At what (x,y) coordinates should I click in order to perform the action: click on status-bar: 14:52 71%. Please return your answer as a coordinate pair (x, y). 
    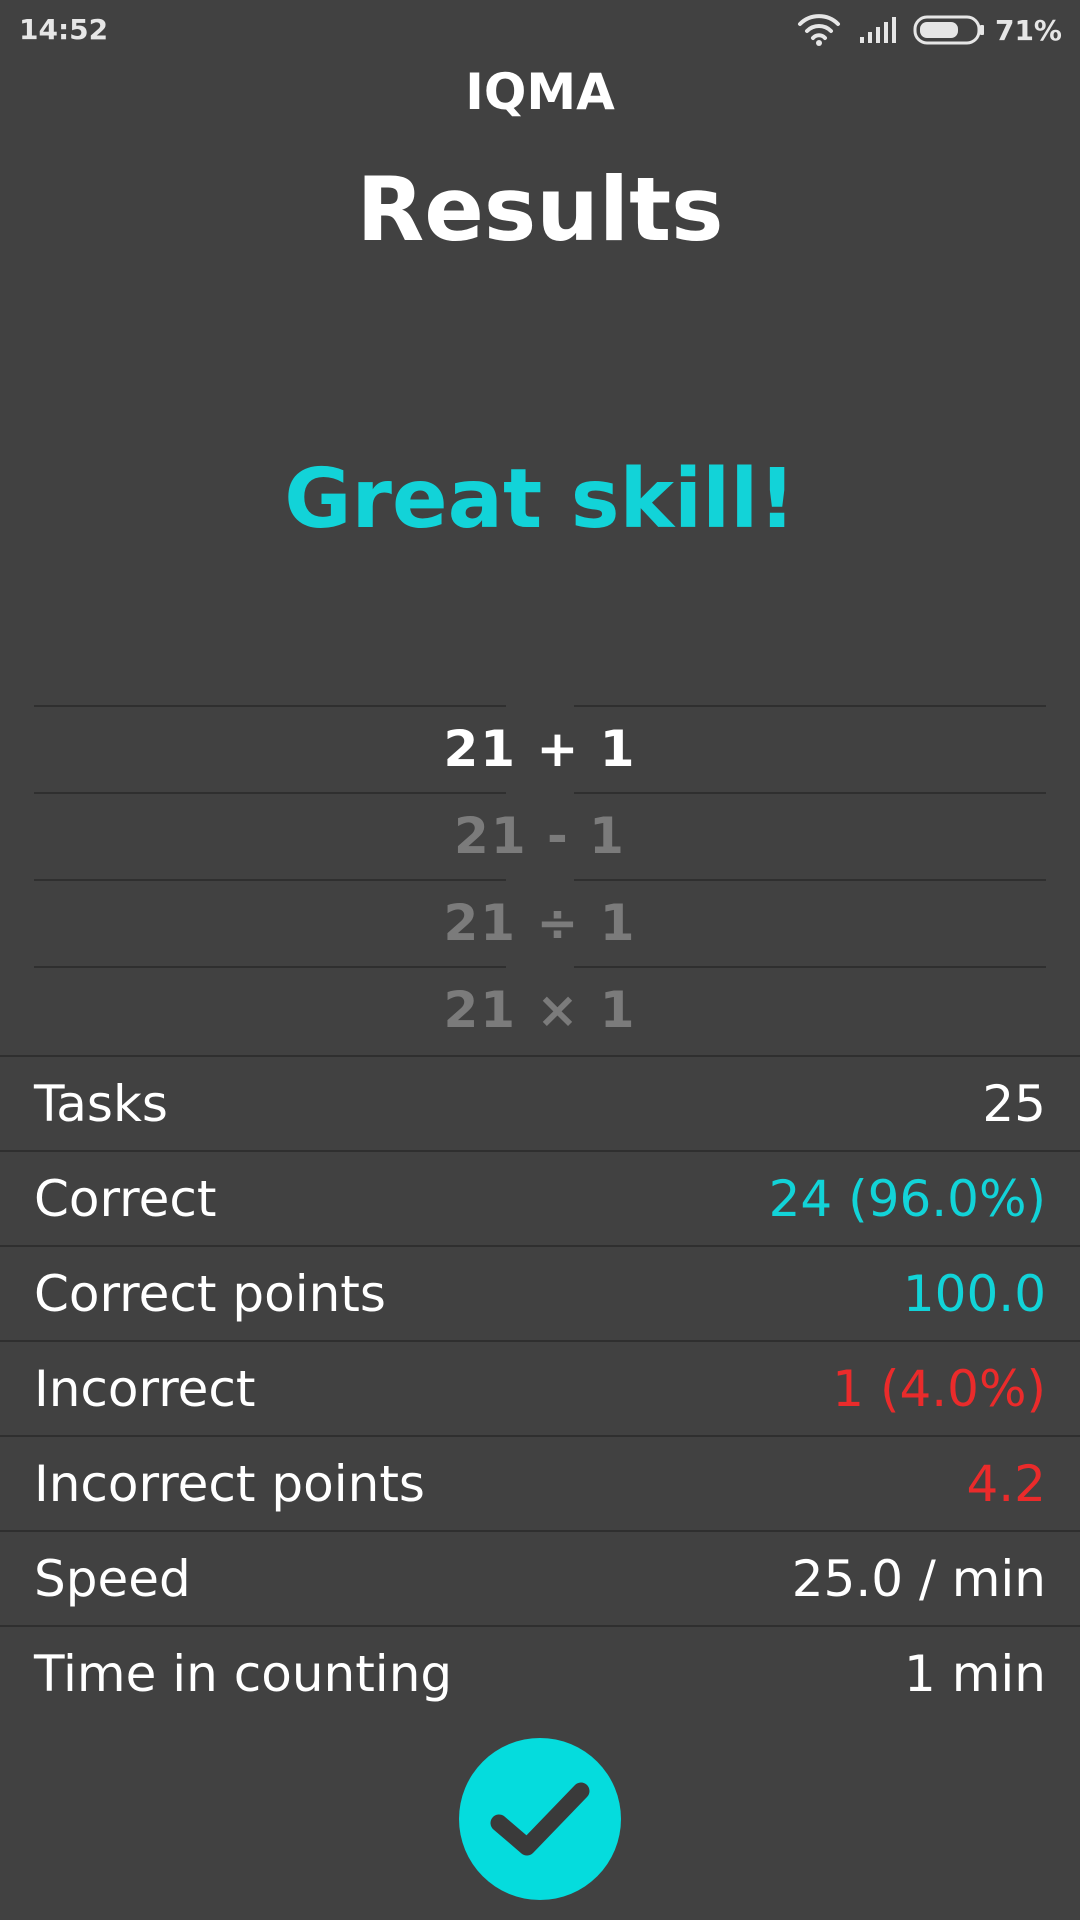
    Looking at the image, I should click on (540, 30).